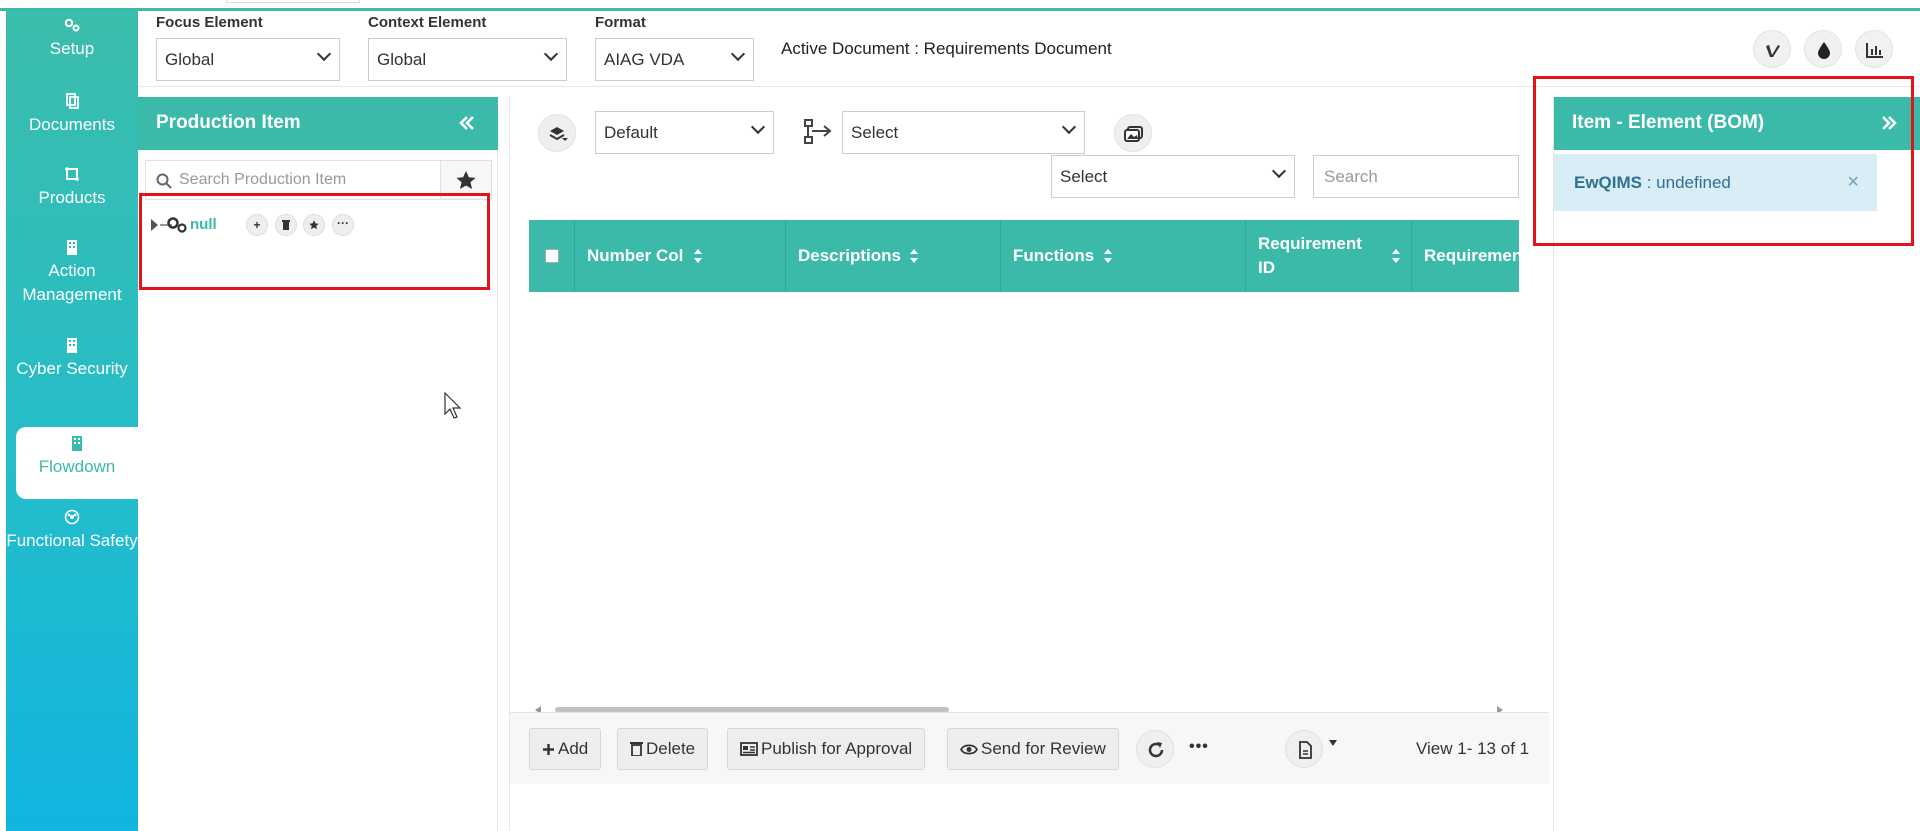  I want to click on more-actions-button: •••, so click(1199, 747).